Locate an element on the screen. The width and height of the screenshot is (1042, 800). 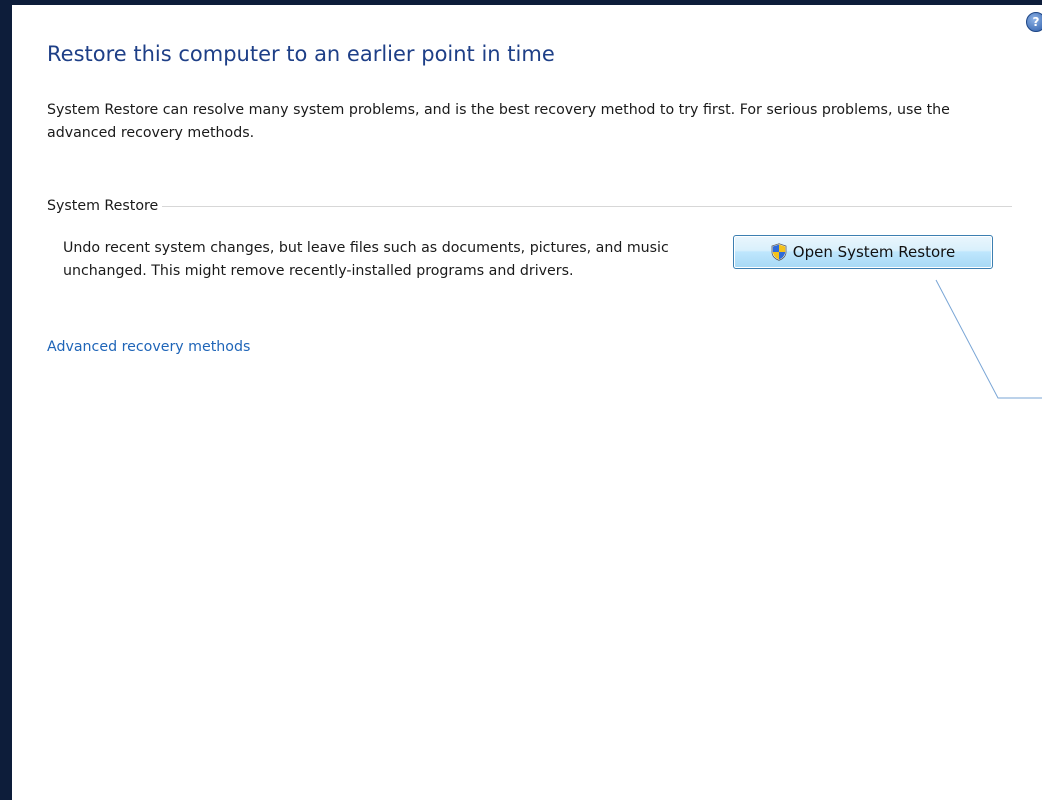
advanced-recovery-methods-link: Advanced recovery methods is located at coordinates (148, 347).